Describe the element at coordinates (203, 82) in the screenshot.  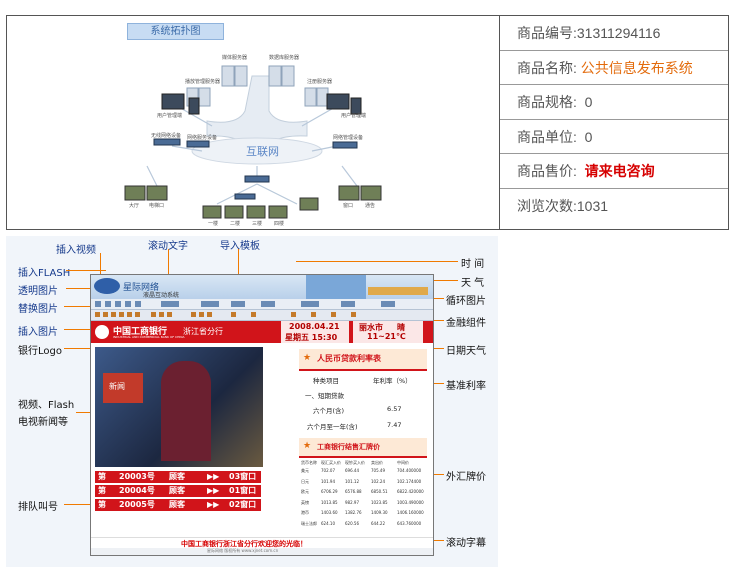
I see `node-label: 播放管理服务器` at that location.